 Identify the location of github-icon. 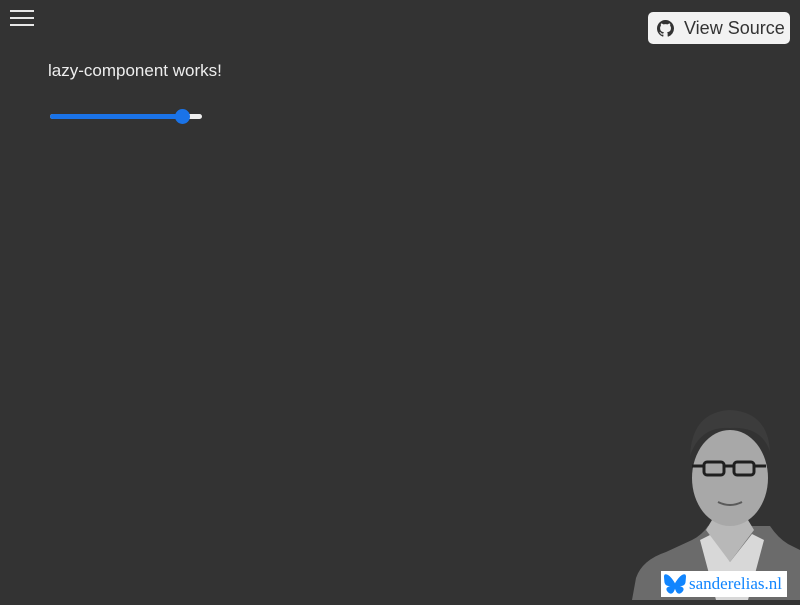
(665, 28).